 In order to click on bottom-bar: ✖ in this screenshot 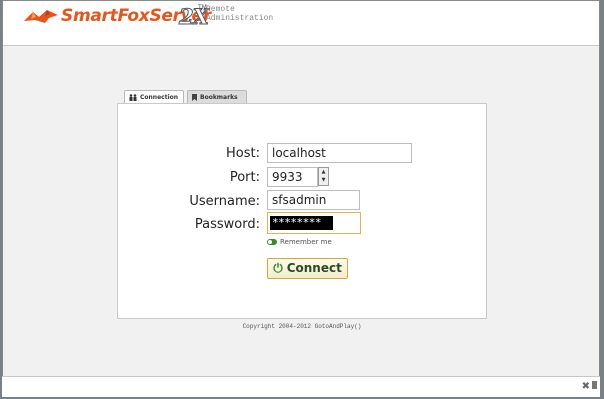, I will do `click(301, 386)`.